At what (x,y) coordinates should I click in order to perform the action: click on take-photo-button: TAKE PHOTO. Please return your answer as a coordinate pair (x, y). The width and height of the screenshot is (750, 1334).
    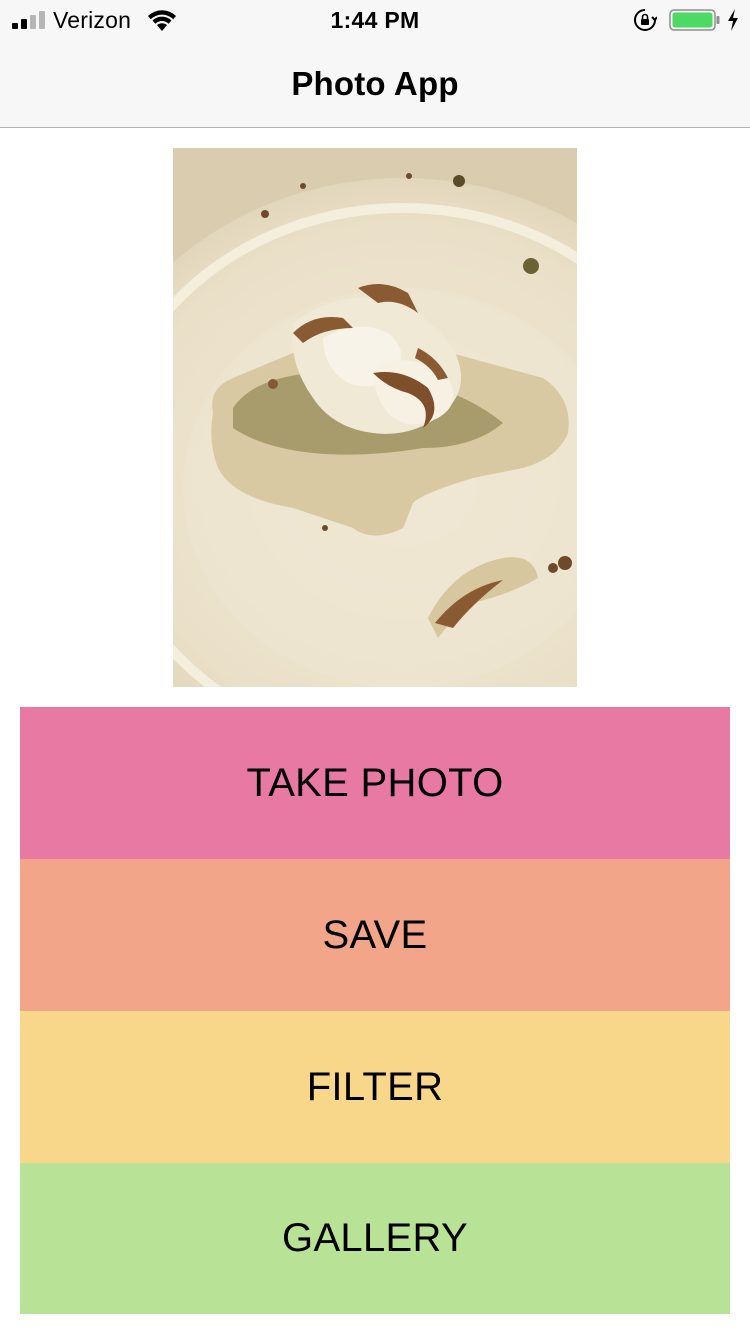
    Looking at the image, I should click on (375, 783).